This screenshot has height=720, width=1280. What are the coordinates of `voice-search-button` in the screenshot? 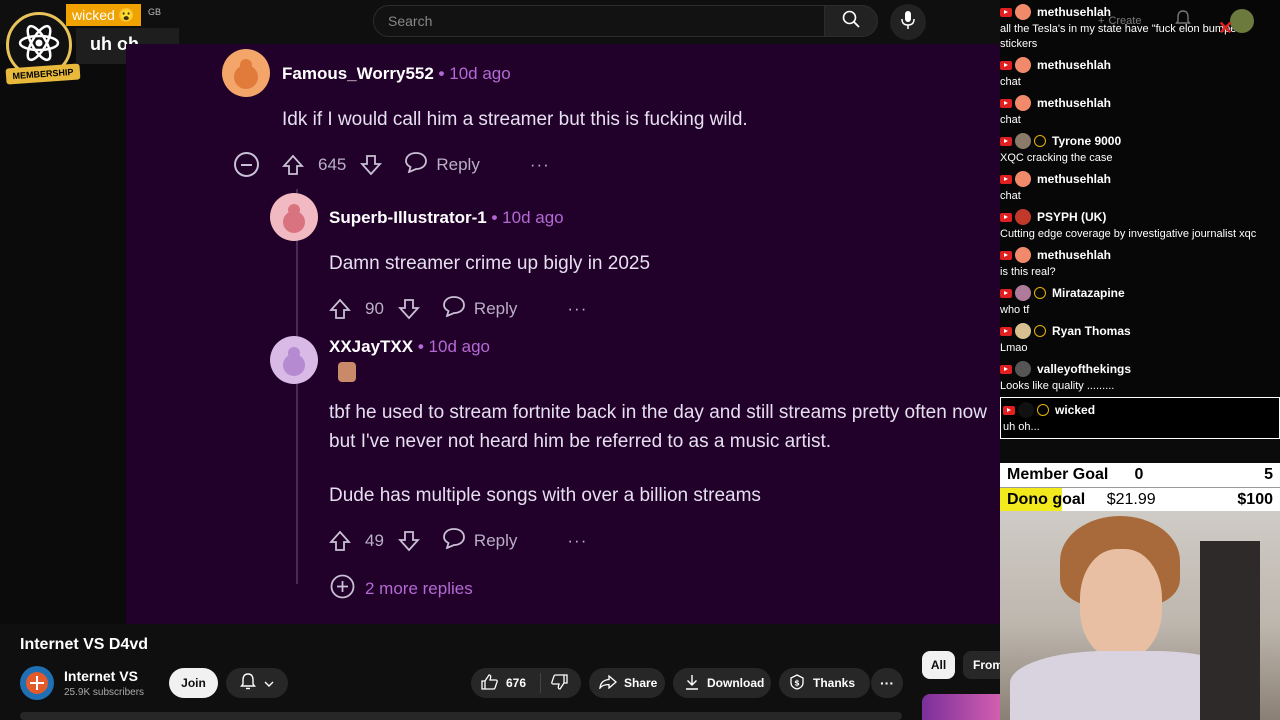 It's located at (908, 22).